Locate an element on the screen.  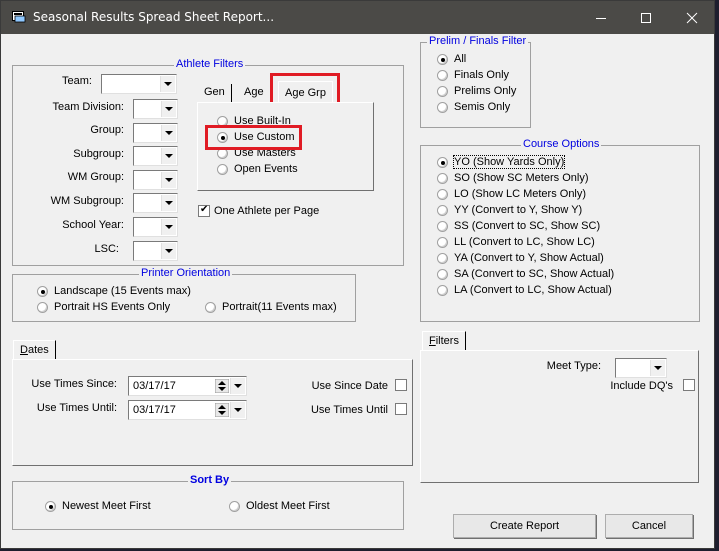
prelim-finals-legend: Prelim / Finals Filter is located at coordinates (478, 41).